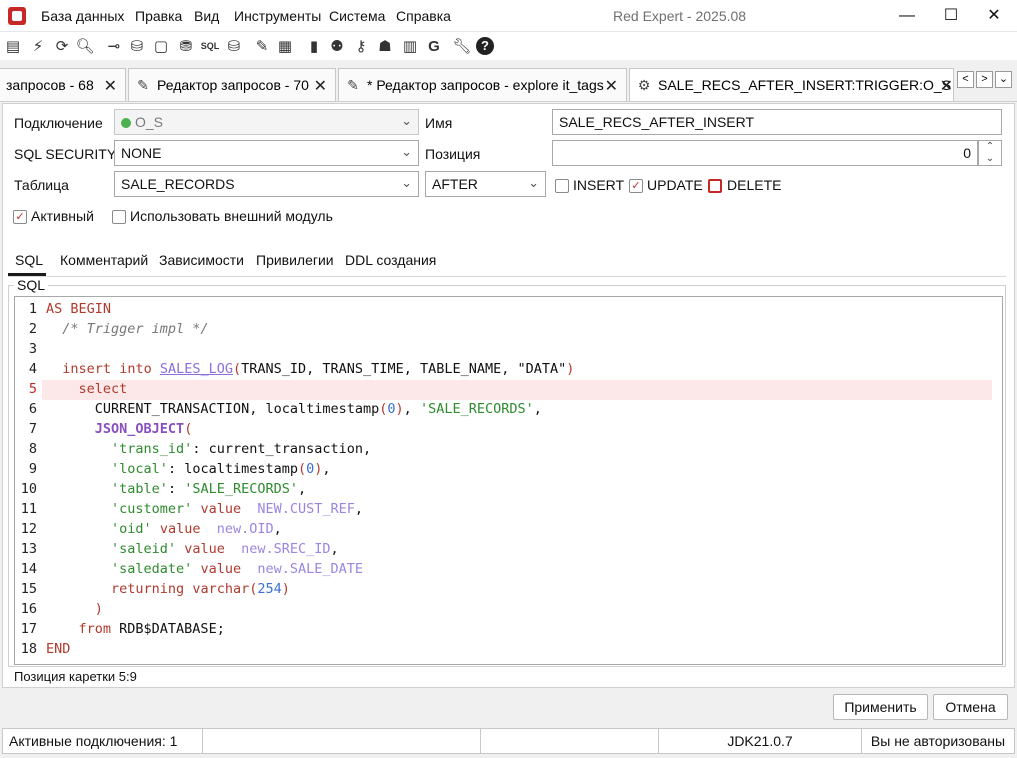  I want to click on tab-trigger: ⚙ SALE_RECS_AFTER_INSERT:TRIGGER:O_S ✕, so click(791, 84).